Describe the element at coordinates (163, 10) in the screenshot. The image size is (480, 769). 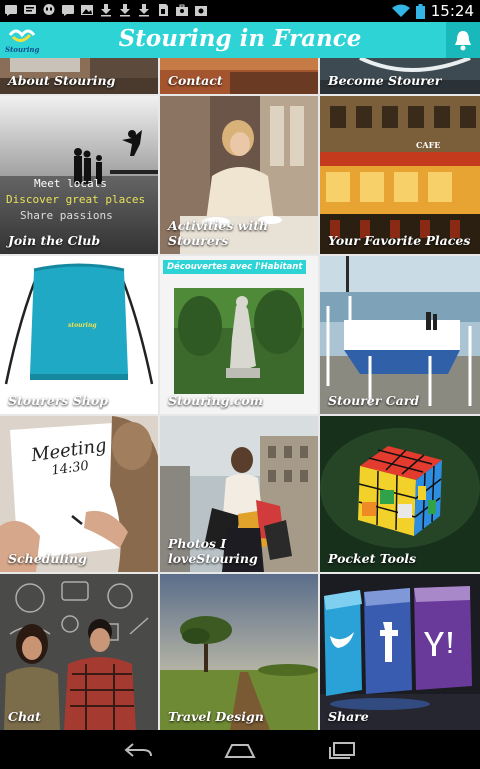
I see `sd-card-icon` at that location.